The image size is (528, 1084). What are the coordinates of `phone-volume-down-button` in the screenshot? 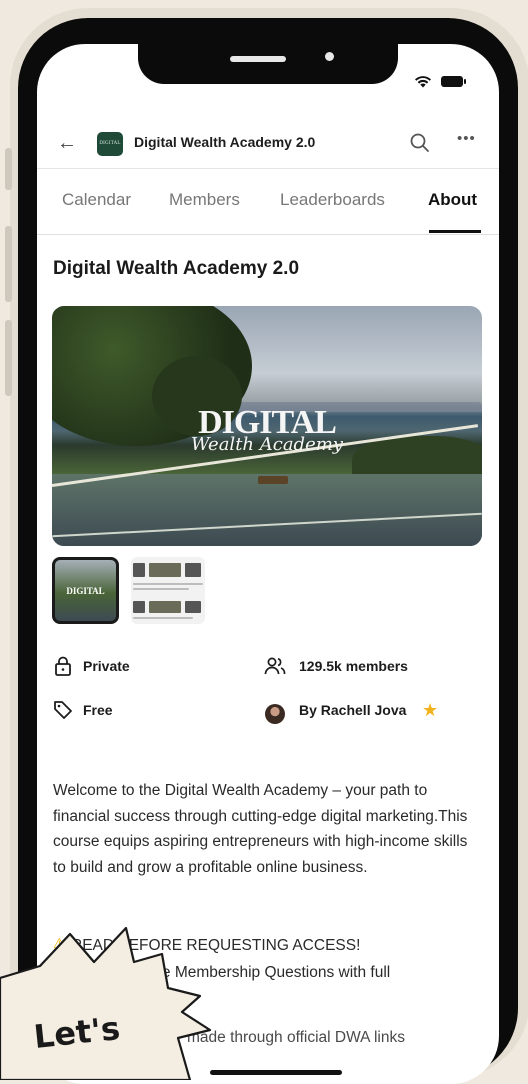 It's located at (8, 358).